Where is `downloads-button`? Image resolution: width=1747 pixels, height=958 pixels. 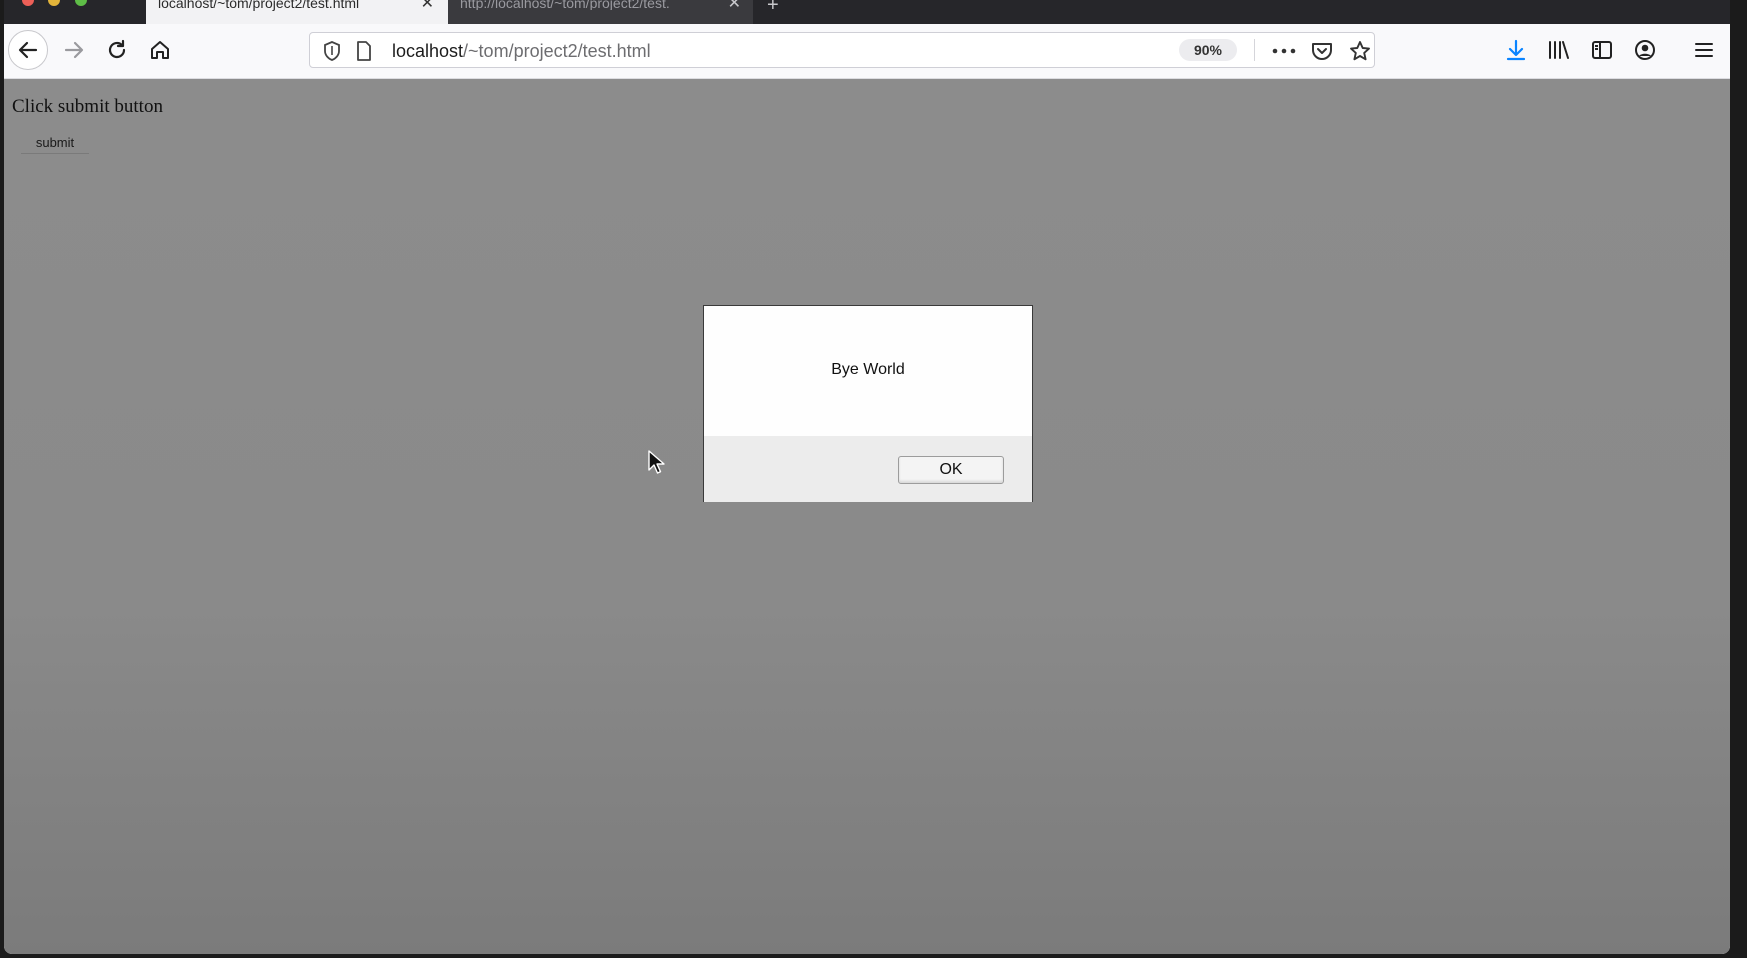 downloads-button is located at coordinates (1516, 50).